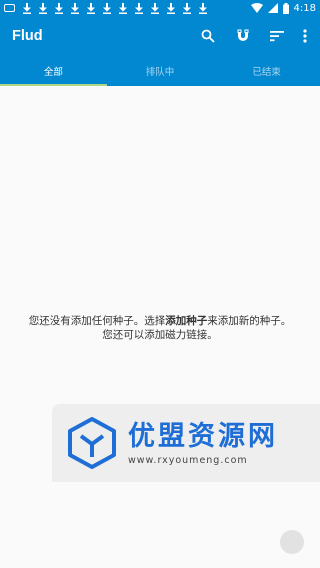 The image size is (320, 568). I want to click on empty-line1-bold: 添加种子, so click(186, 321).